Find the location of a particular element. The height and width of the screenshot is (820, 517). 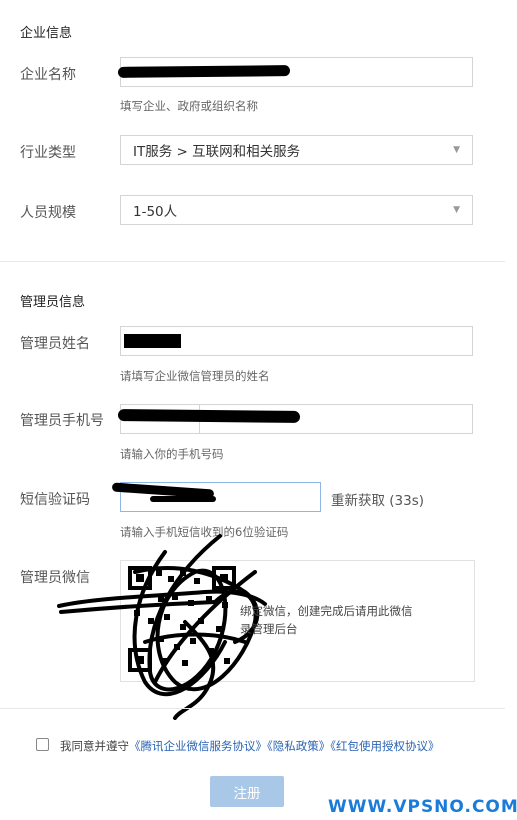

admin-name-label: 管理员姓名 is located at coordinates (55, 344).